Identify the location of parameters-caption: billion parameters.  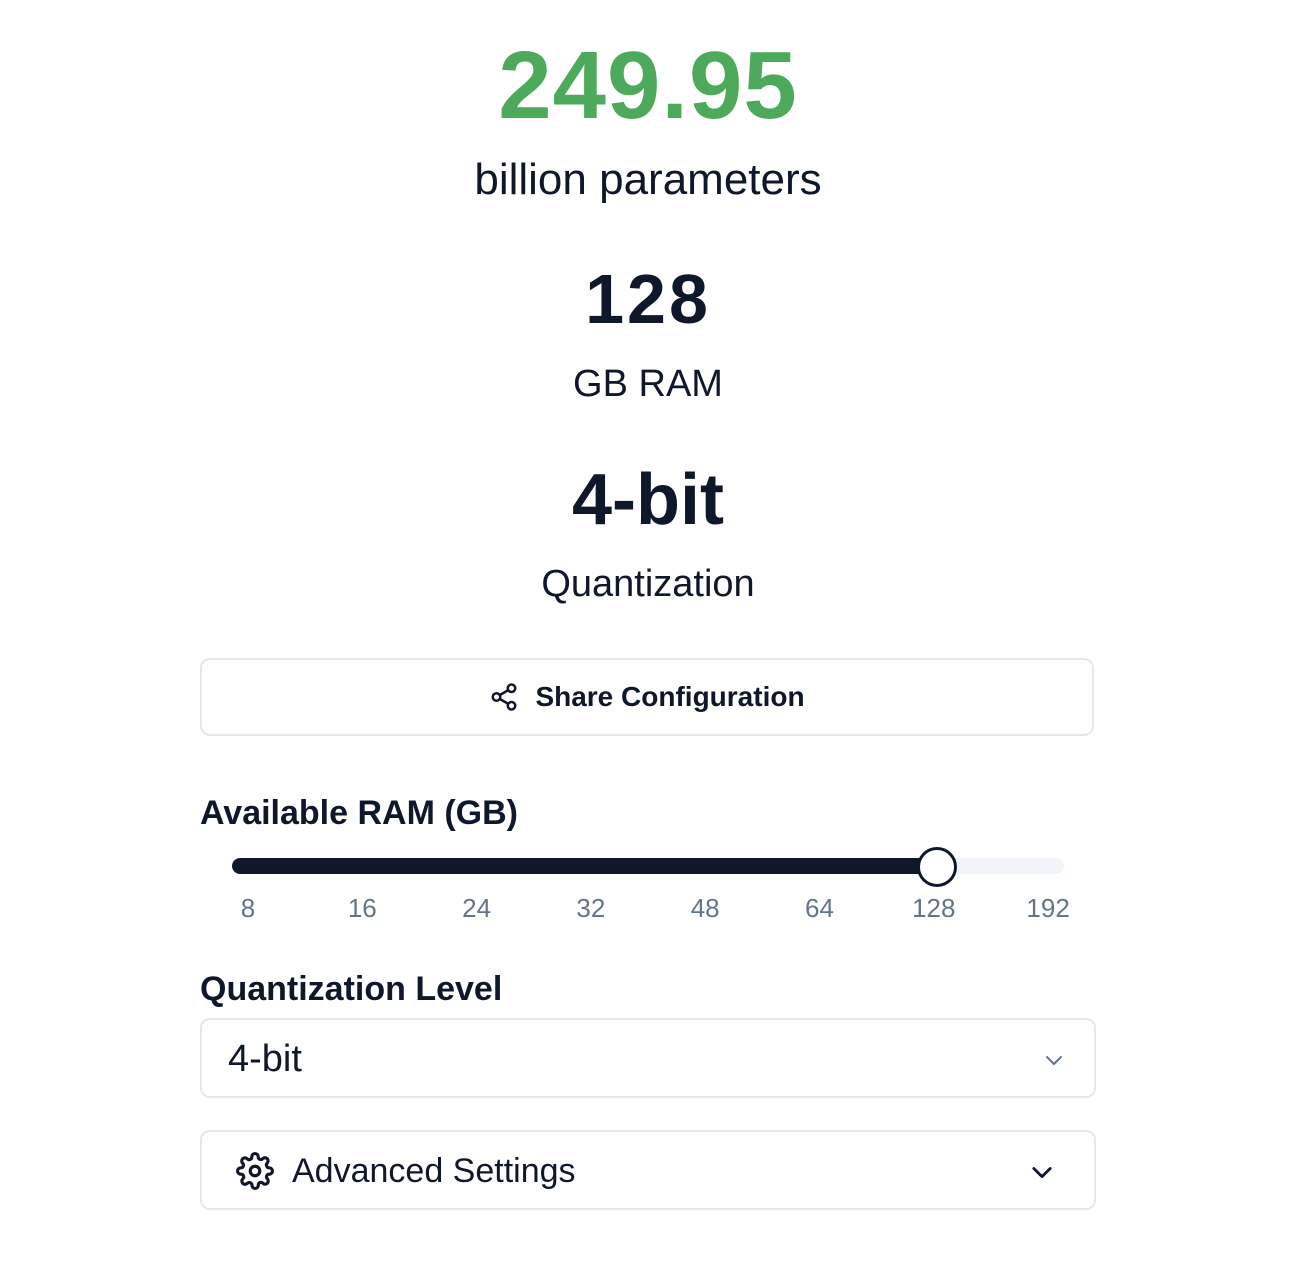
(648, 179).